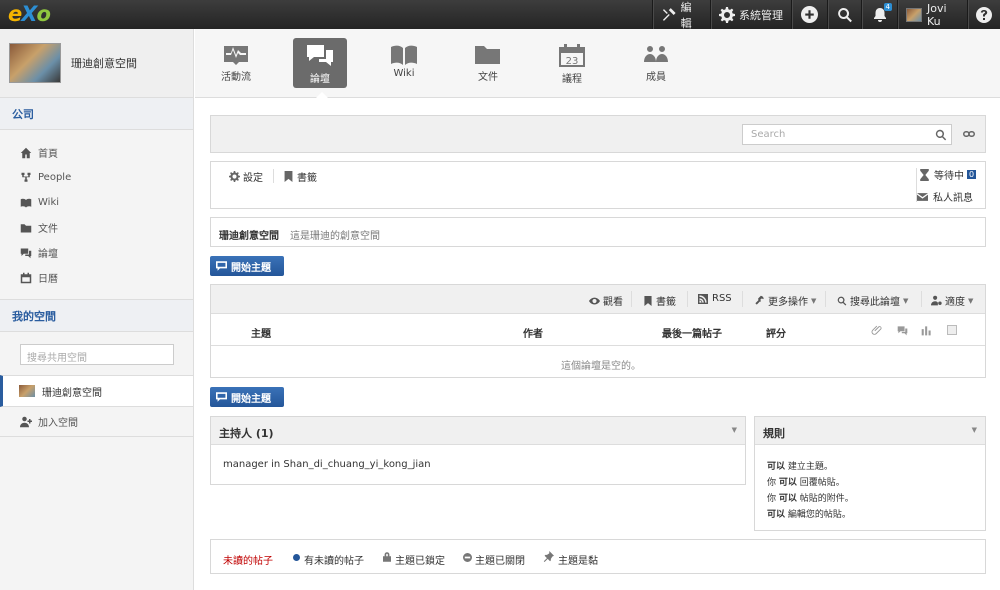 The width and height of the screenshot is (1000, 590). Describe the element at coordinates (606, 300) in the screenshot. I see `watch-button: 觀看` at that location.